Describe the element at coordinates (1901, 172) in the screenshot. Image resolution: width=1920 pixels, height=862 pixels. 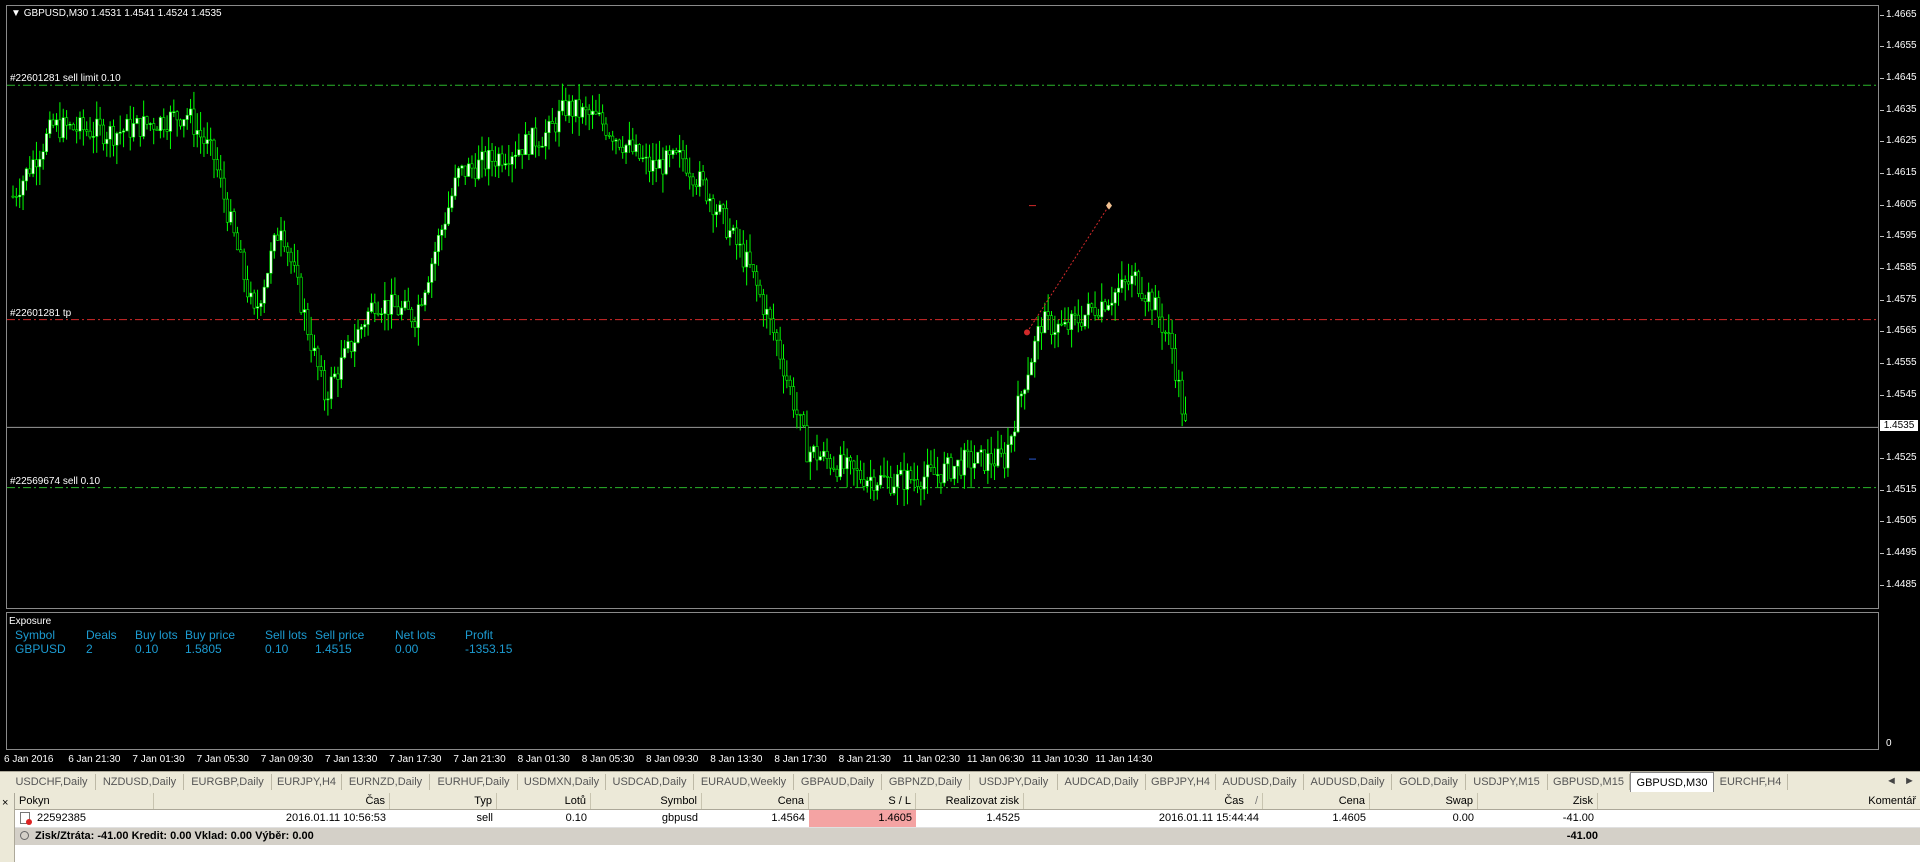
I see `price-label: 1.4615` at that location.